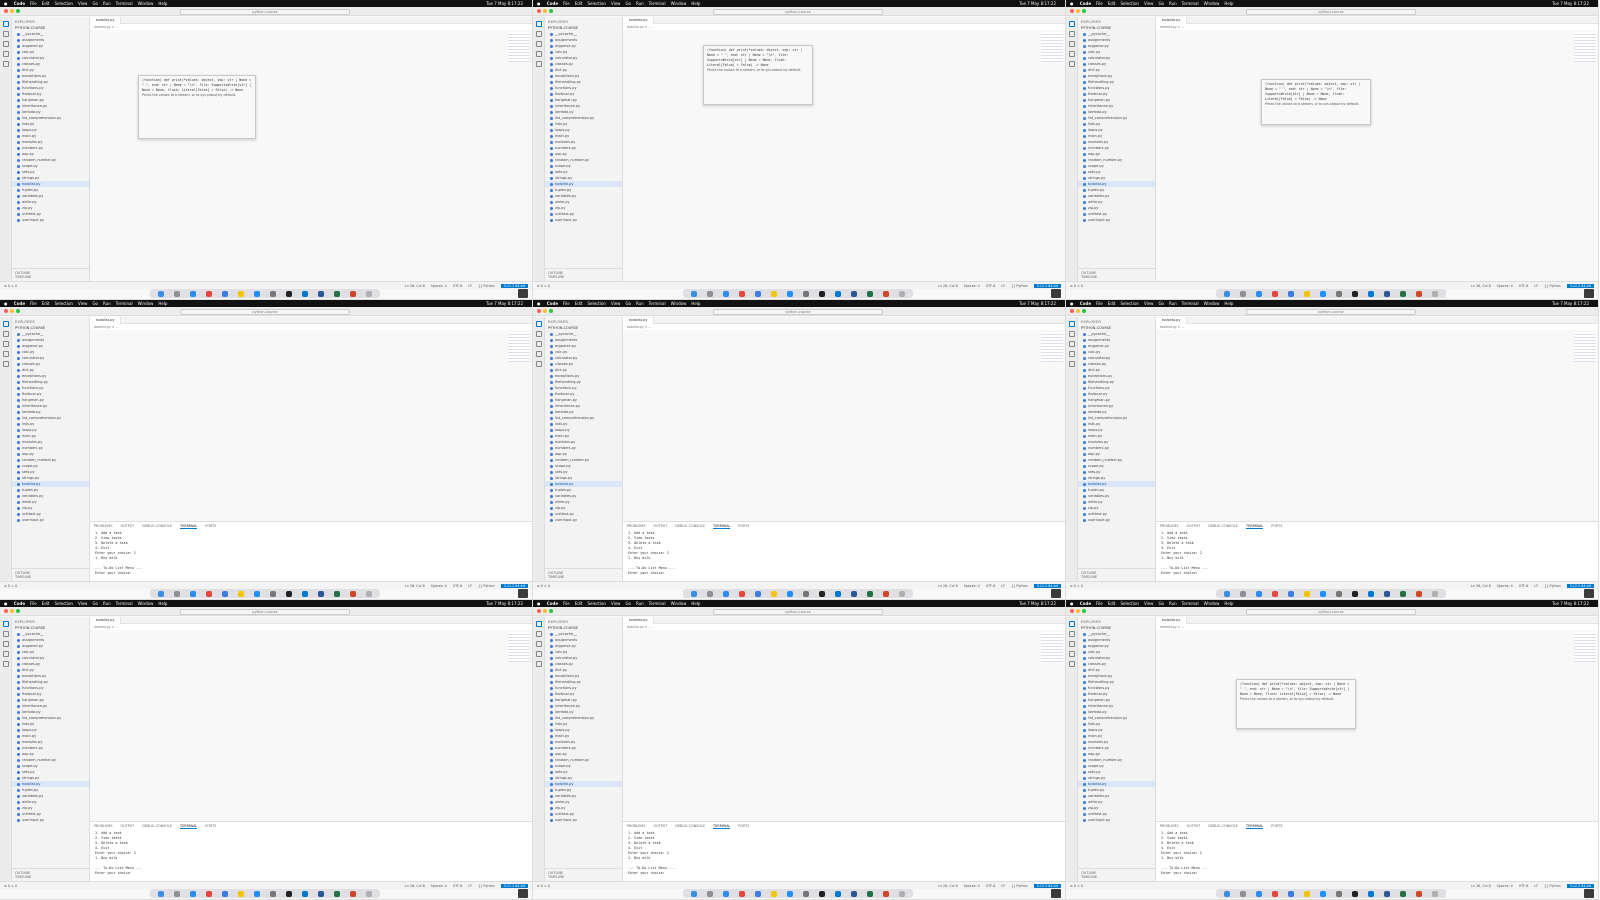 Image resolution: width=1600 pixels, height=900 pixels. What do you see at coordinates (798, 11) in the screenshot?
I see `command-center-search: python-course` at bounding box center [798, 11].